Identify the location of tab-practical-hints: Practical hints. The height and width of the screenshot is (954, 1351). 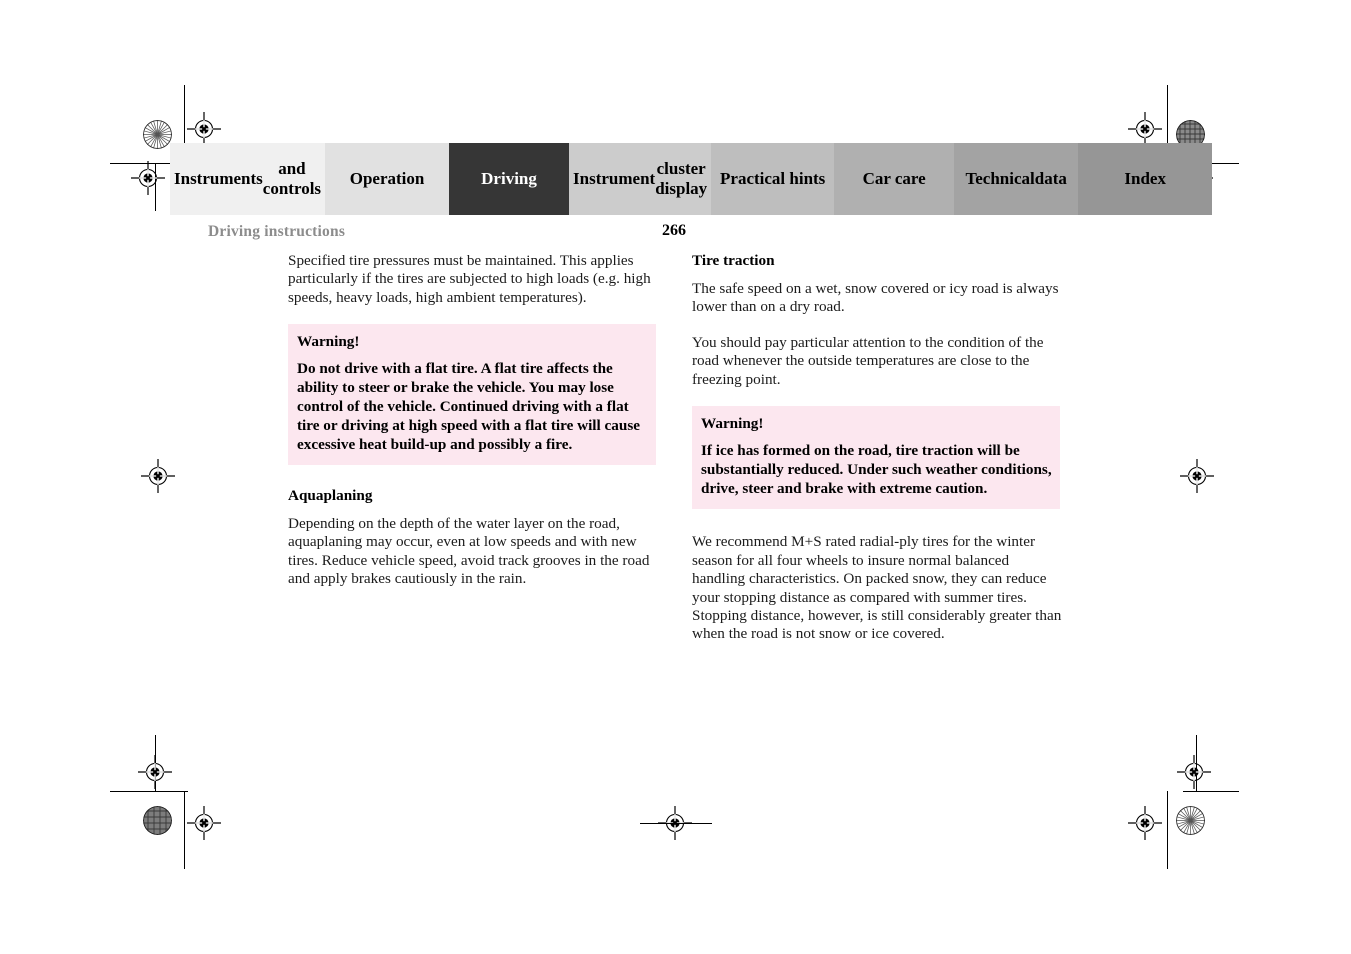
(773, 179).